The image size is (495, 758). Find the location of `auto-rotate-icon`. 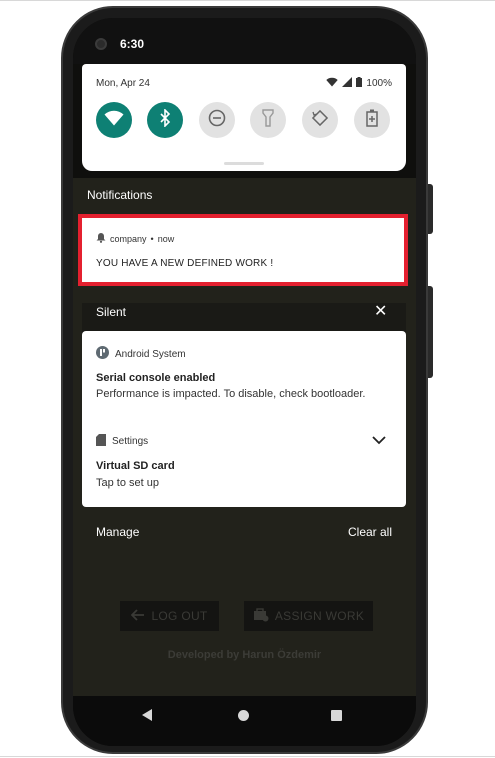

auto-rotate-icon is located at coordinates (320, 120).